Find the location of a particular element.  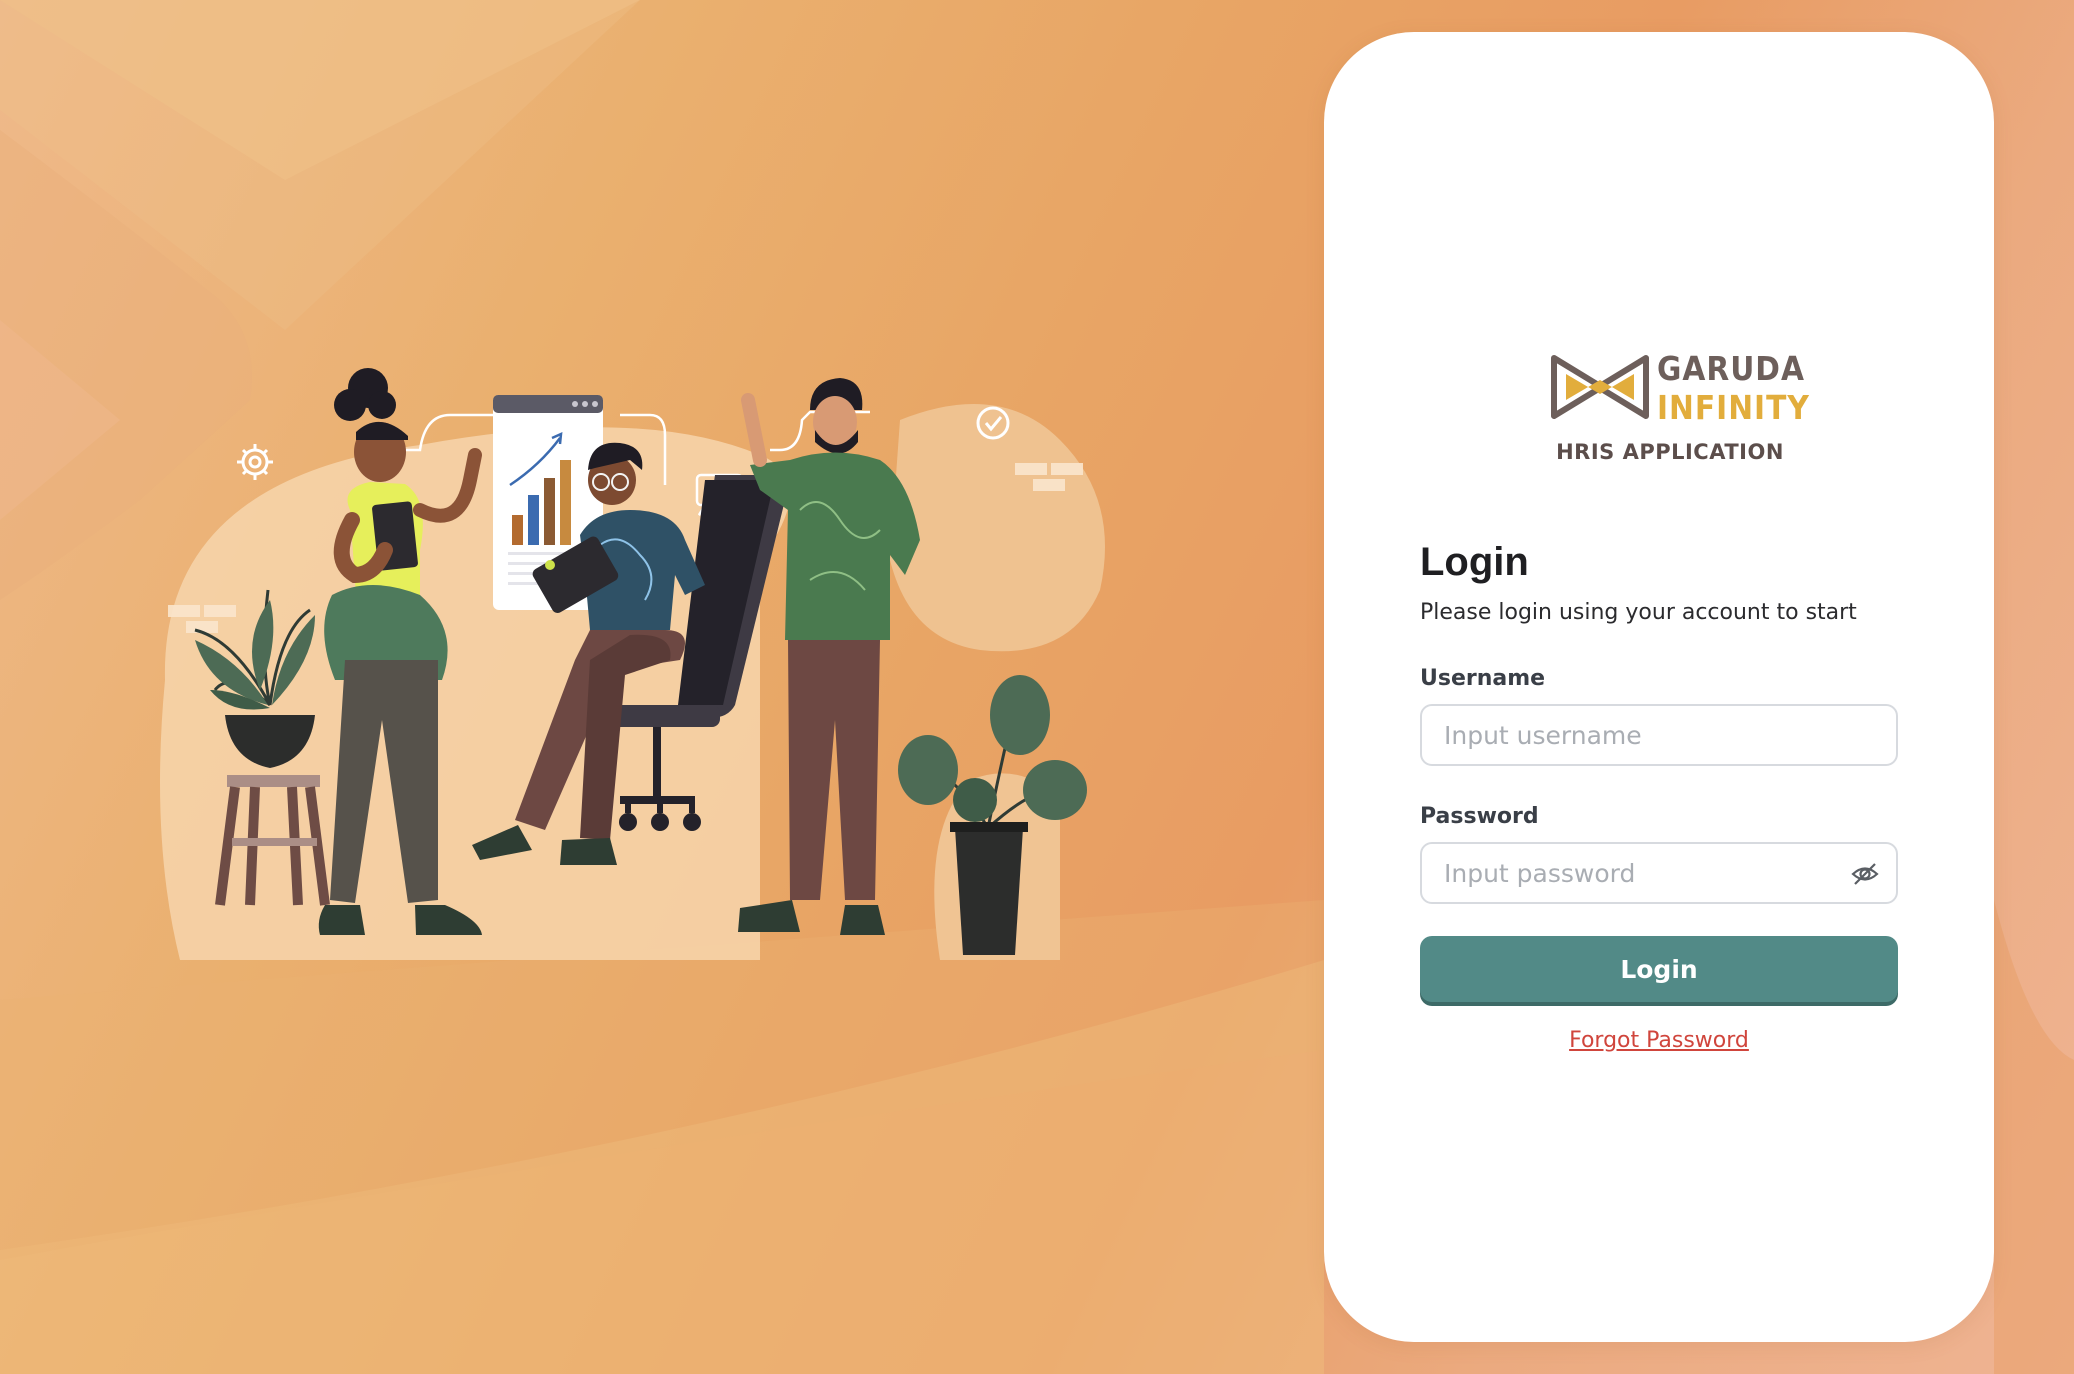

password-field-wrapper is located at coordinates (1659, 873).